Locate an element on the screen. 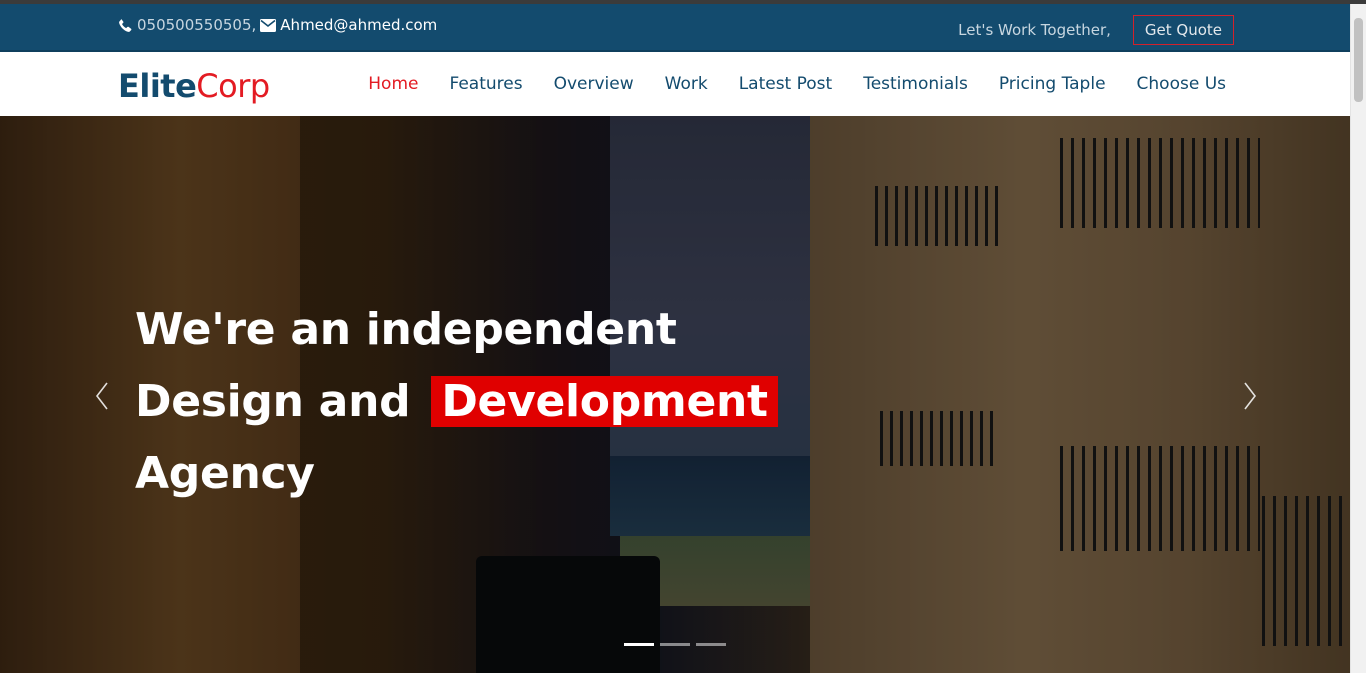 This screenshot has height=673, width=1366. nav-item-work: Work is located at coordinates (686, 84).